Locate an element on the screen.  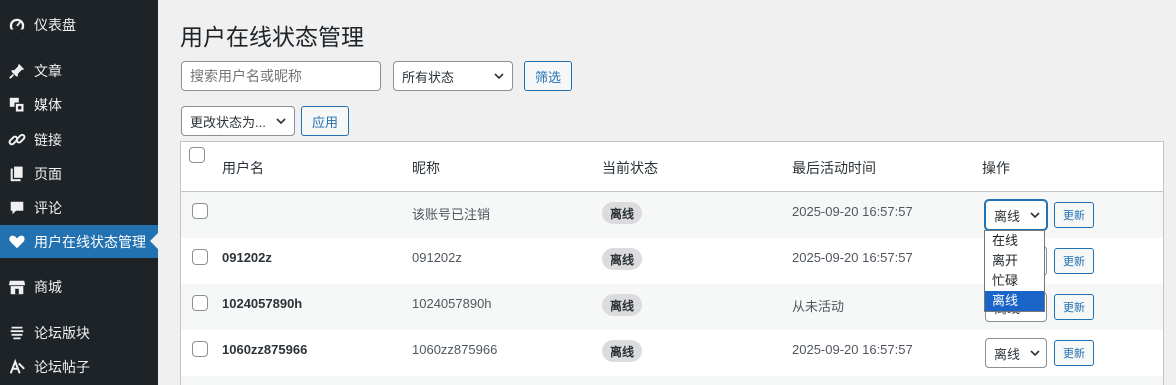
row-username: 091202z is located at coordinates (247, 257).